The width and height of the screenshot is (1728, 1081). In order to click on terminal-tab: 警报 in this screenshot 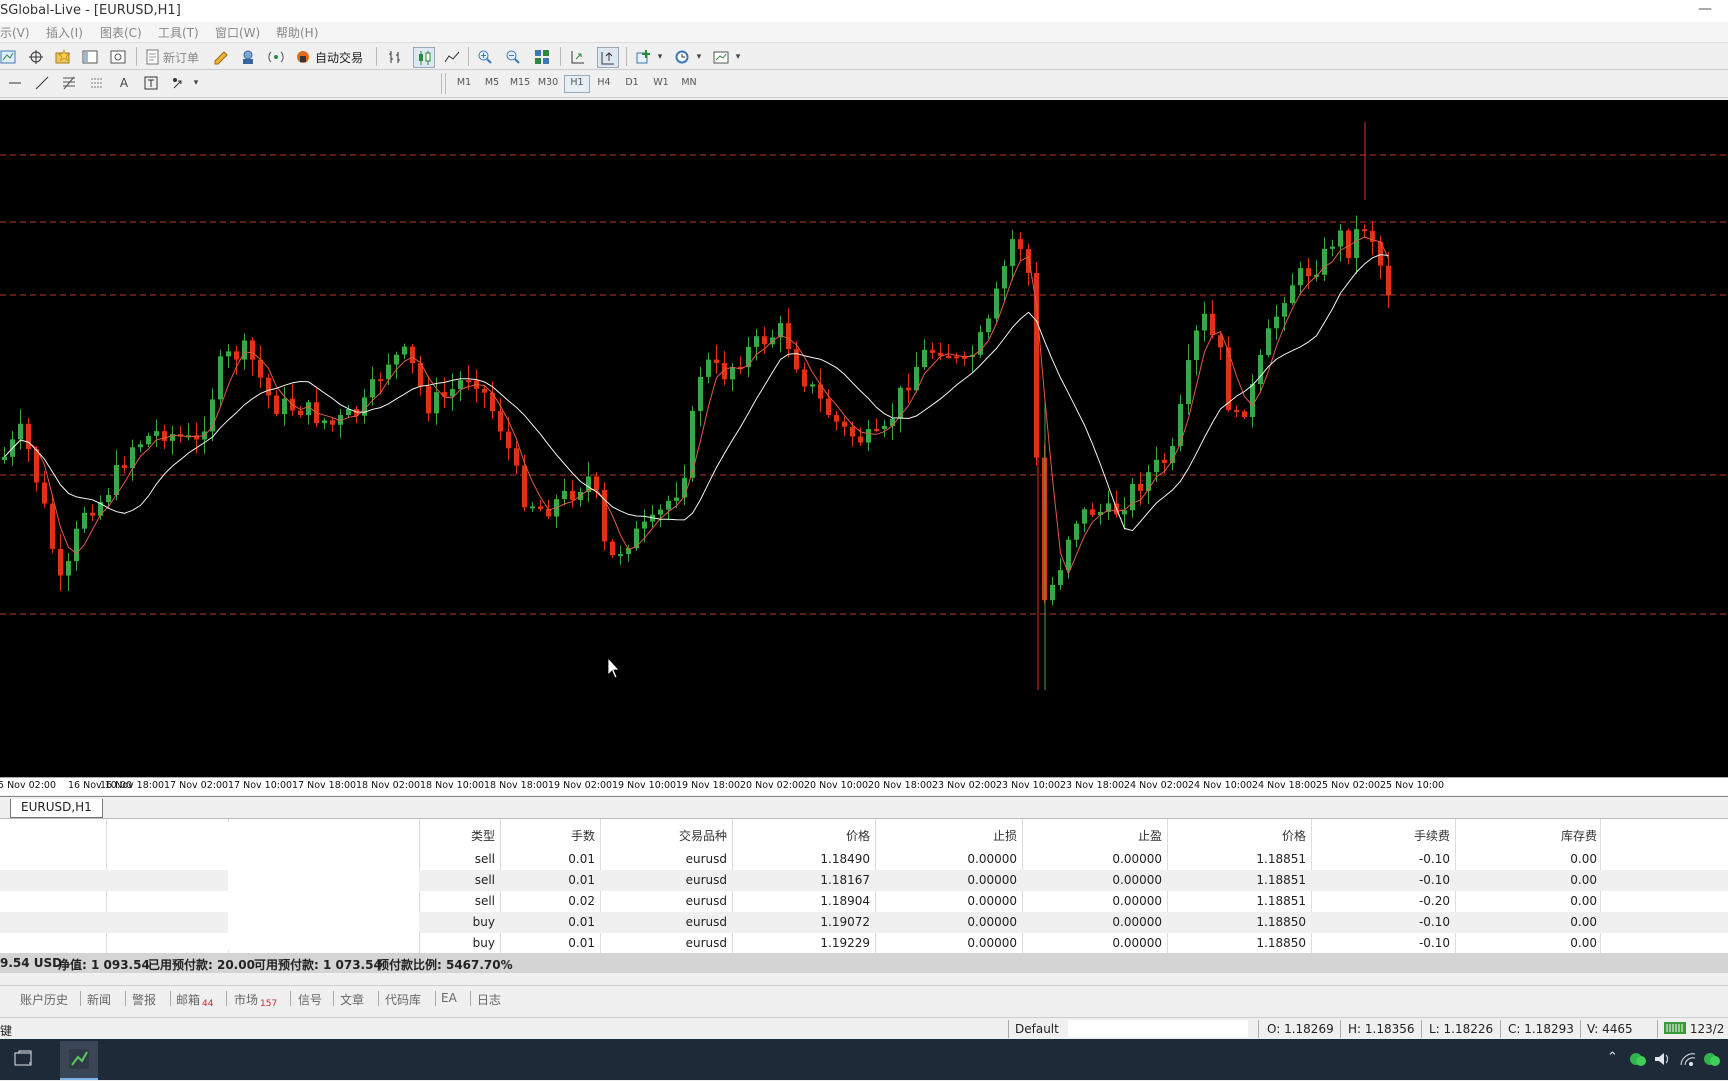, I will do `click(144, 999)`.